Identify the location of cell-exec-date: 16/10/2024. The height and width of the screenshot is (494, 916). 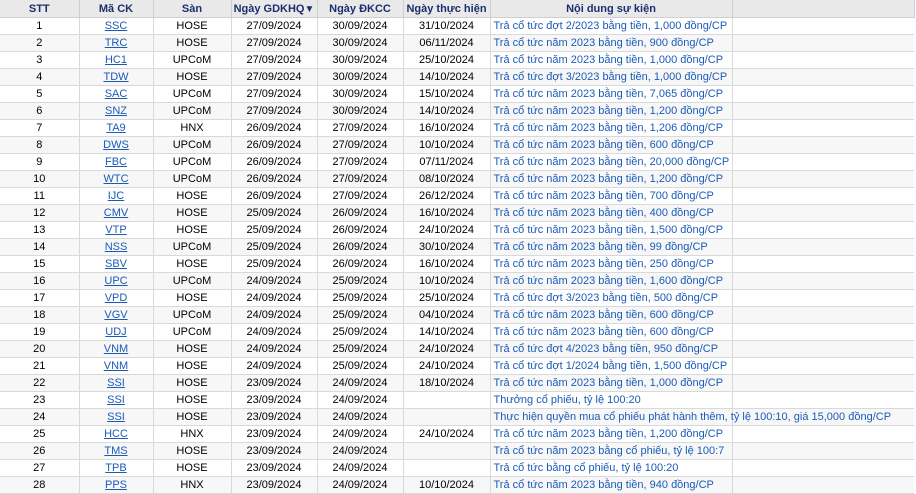
(447, 264).